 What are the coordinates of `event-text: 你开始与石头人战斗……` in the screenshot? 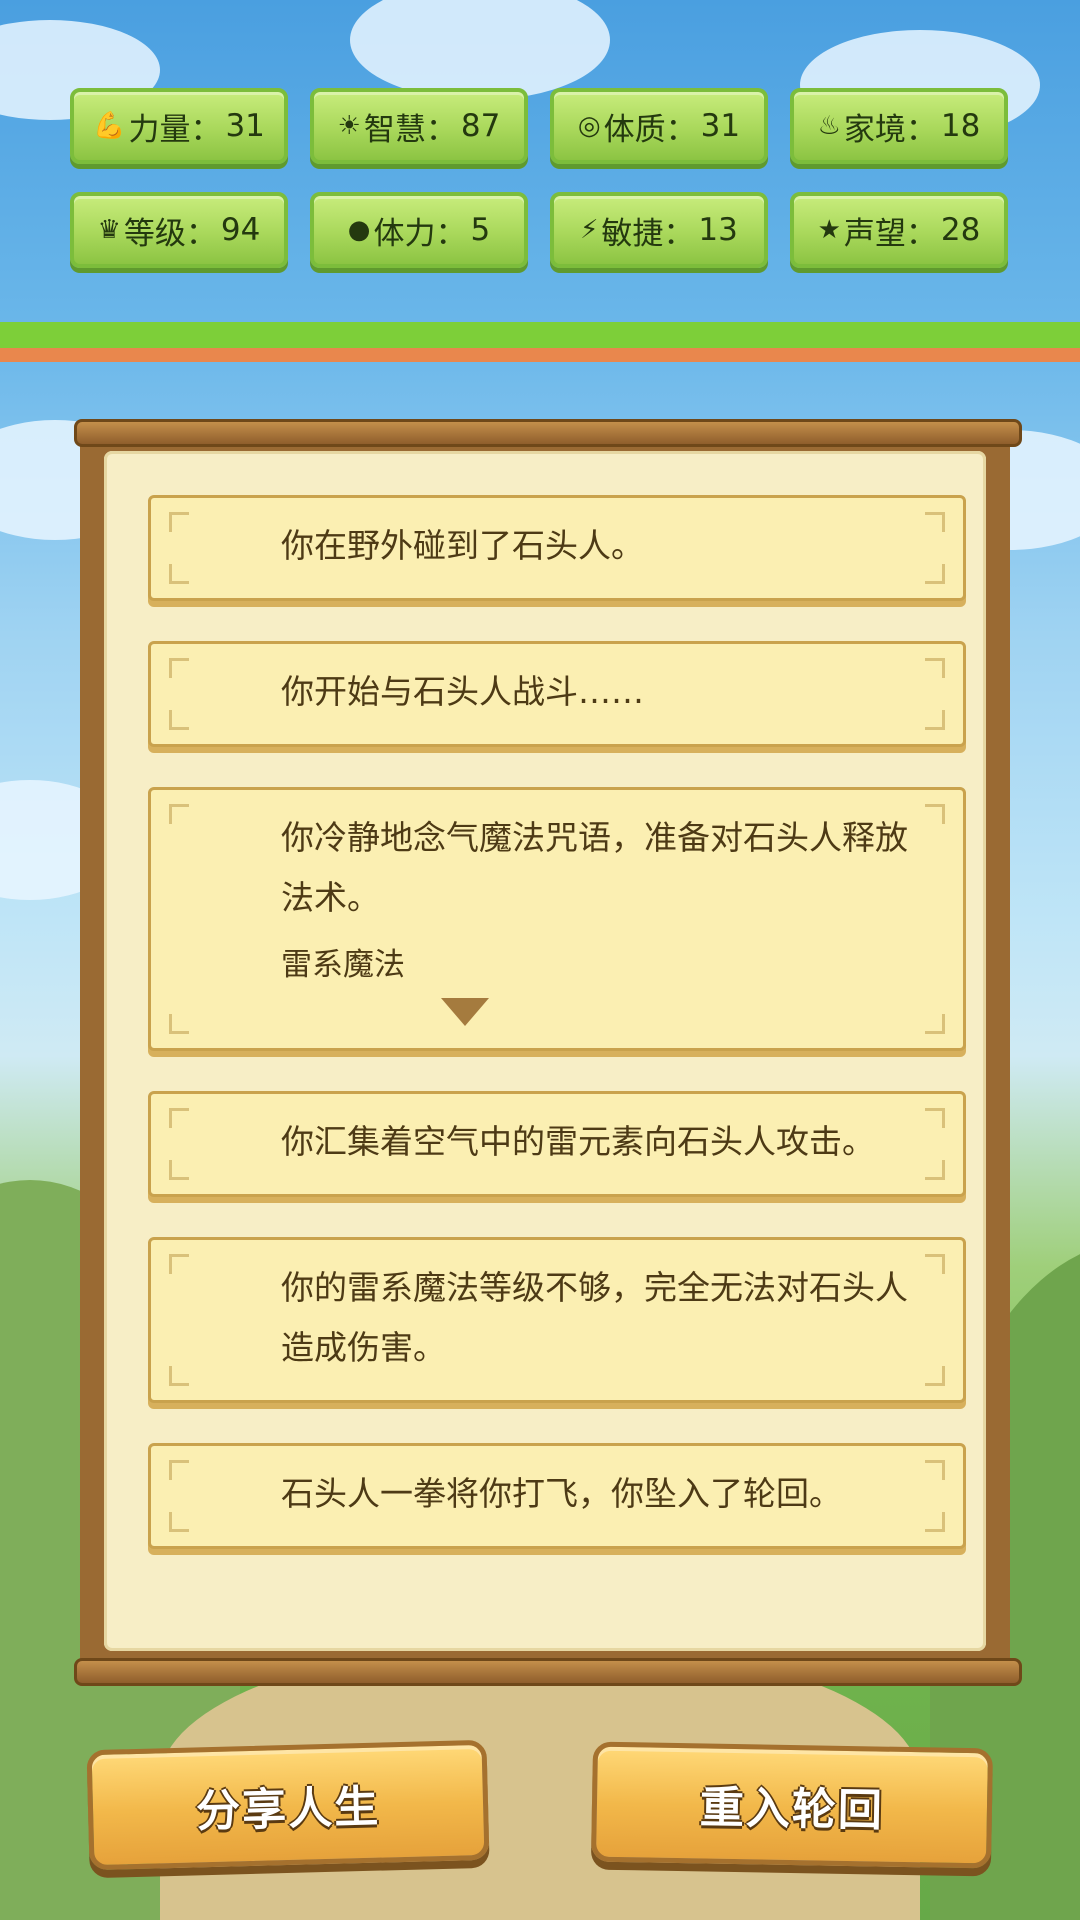 It's located at (462, 691).